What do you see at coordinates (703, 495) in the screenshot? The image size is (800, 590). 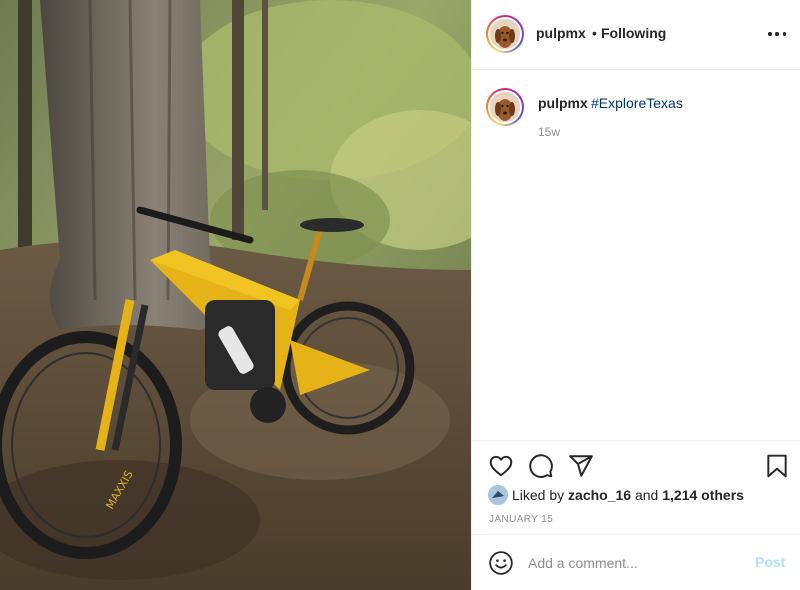 I see `liked-by-others: 1,214 others` at bounding box center [703, 495].